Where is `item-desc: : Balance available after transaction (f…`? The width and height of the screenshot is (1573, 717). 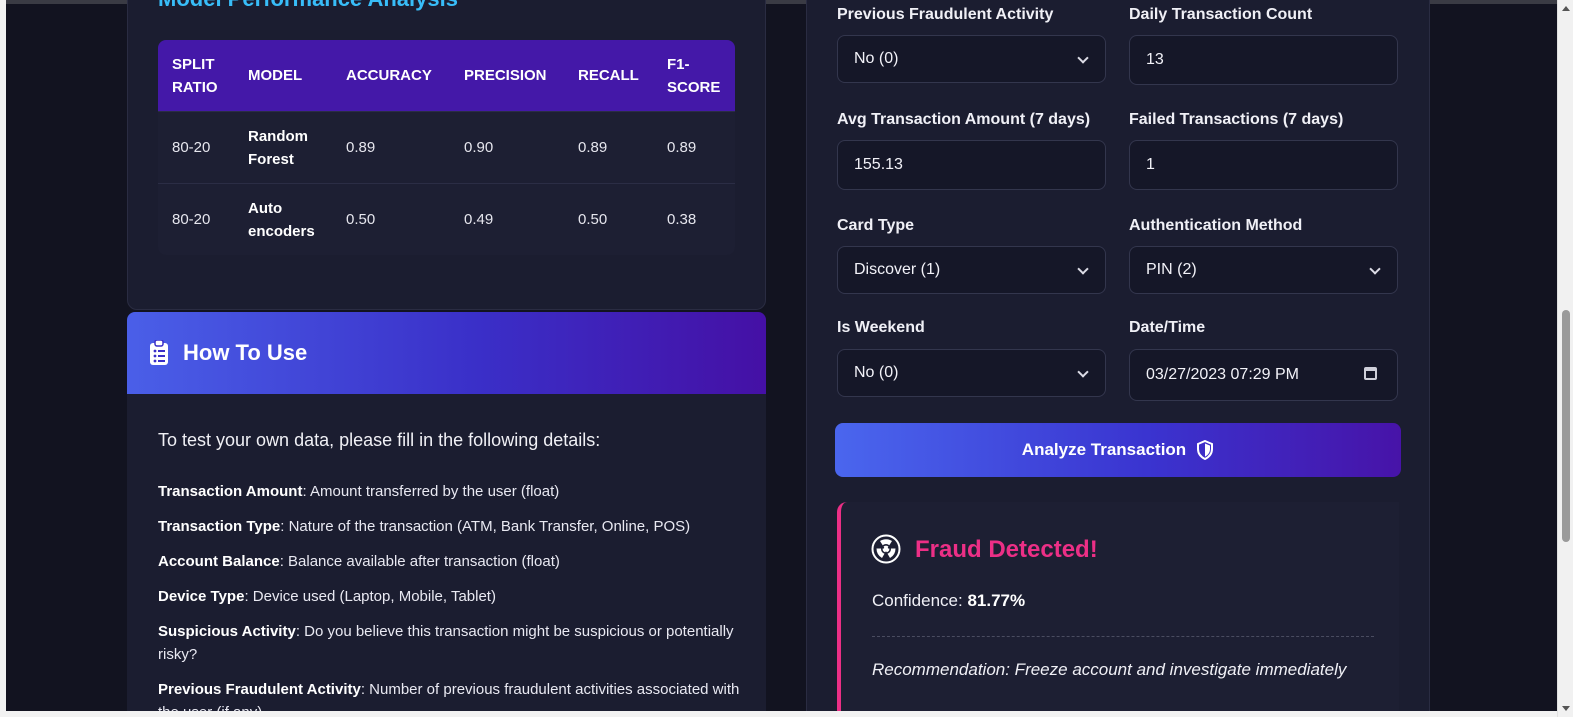 item-desc: : Balance available after transaction (f… is located at coordinates (419, 561).